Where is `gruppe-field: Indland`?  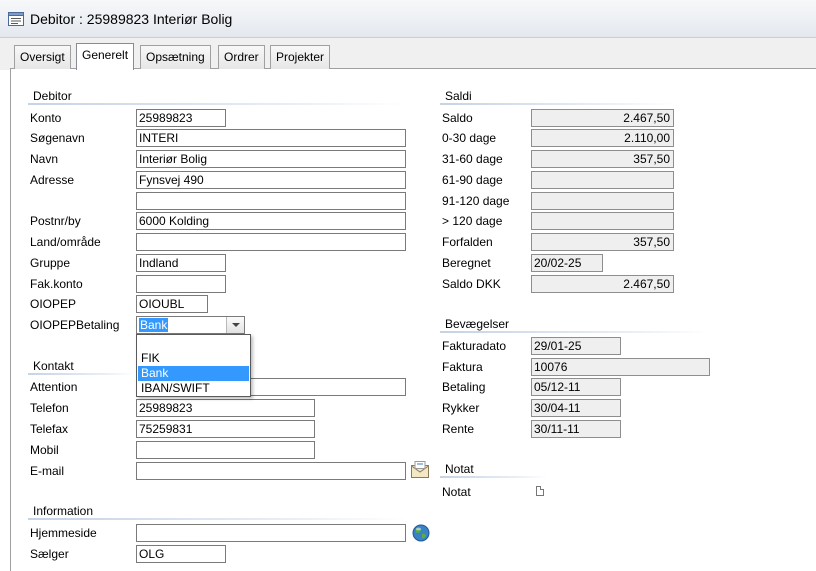
gruppe-field: Indland is located at coordinates (181, 263).